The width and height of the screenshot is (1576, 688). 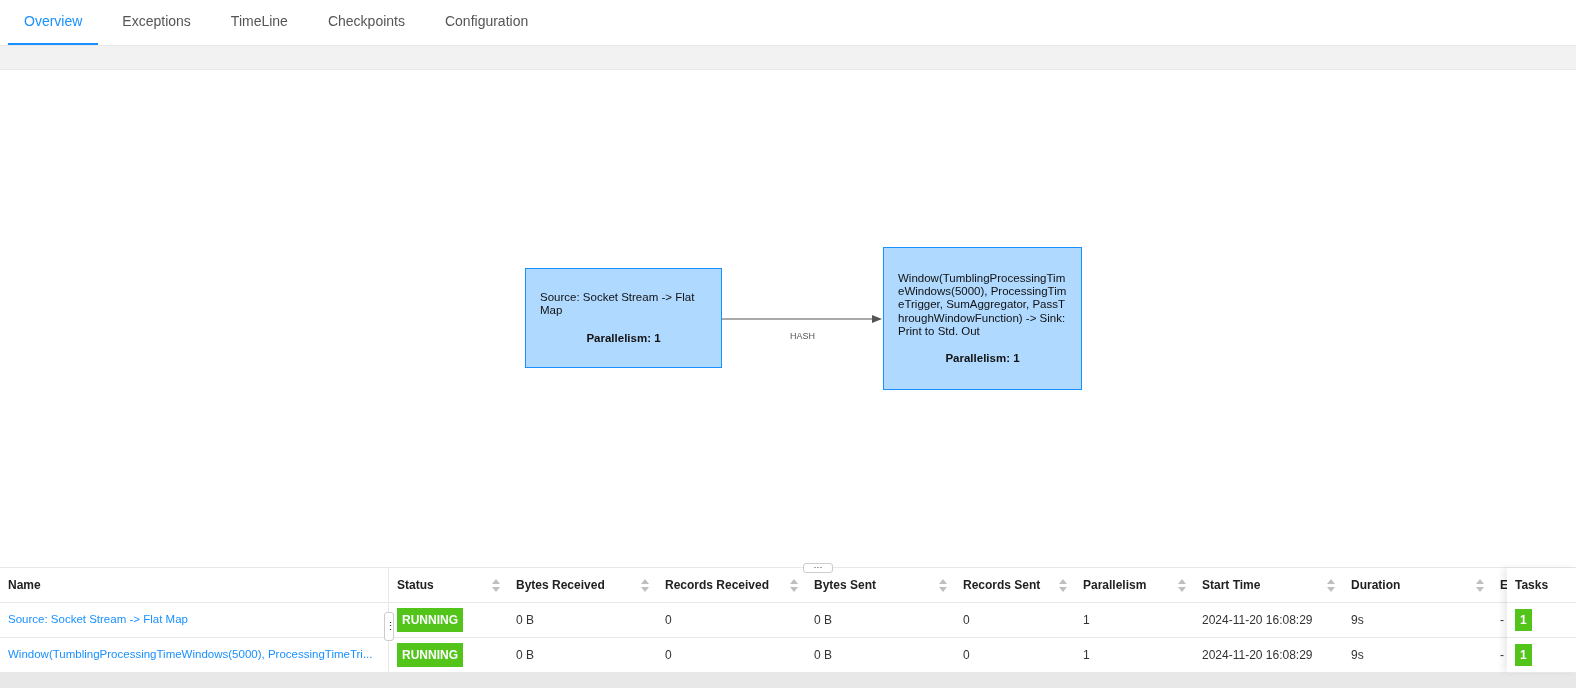 I want to click on node-description: Source: Socket Stream -> Flat Map, so click(x=618, y=304).